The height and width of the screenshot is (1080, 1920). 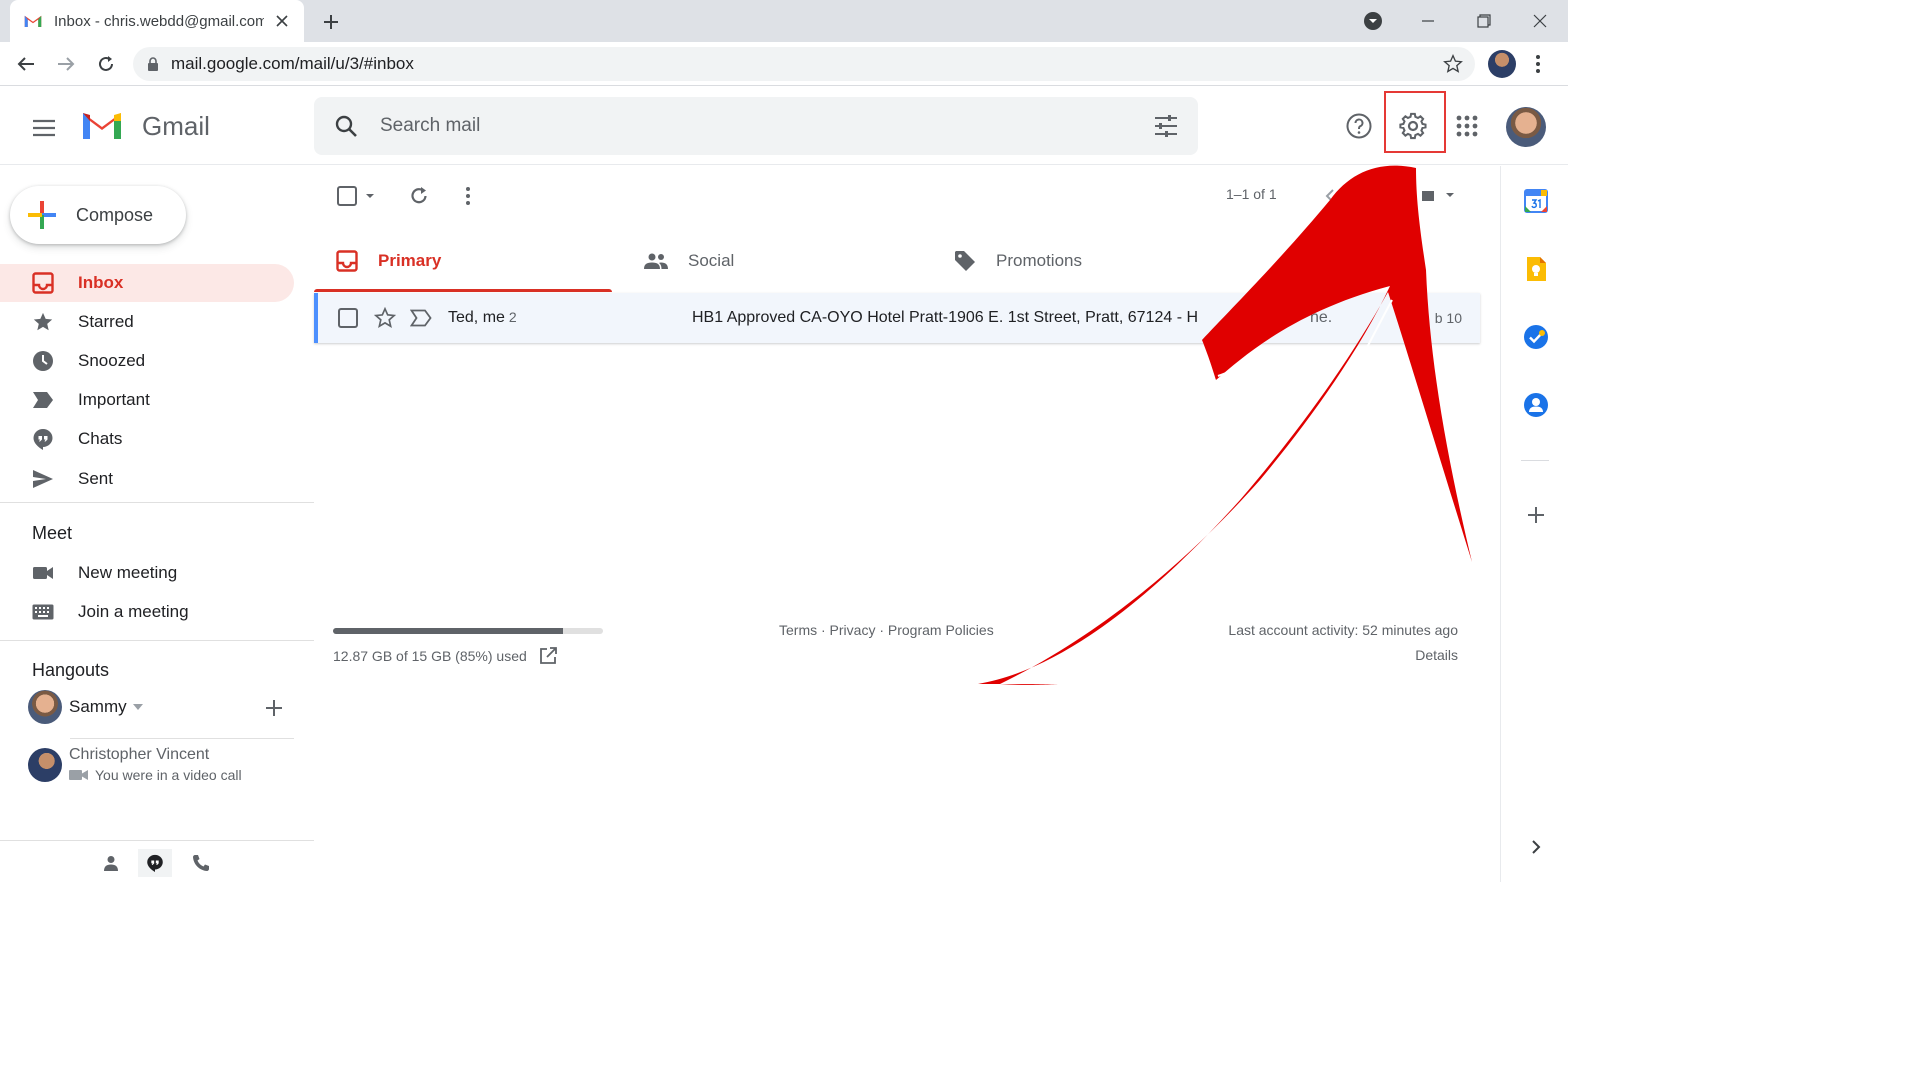 What do you see at coordinates (512, 317) in the screenshot?
I see `mail-thread-count: 2` at bounding box center [512, 317].